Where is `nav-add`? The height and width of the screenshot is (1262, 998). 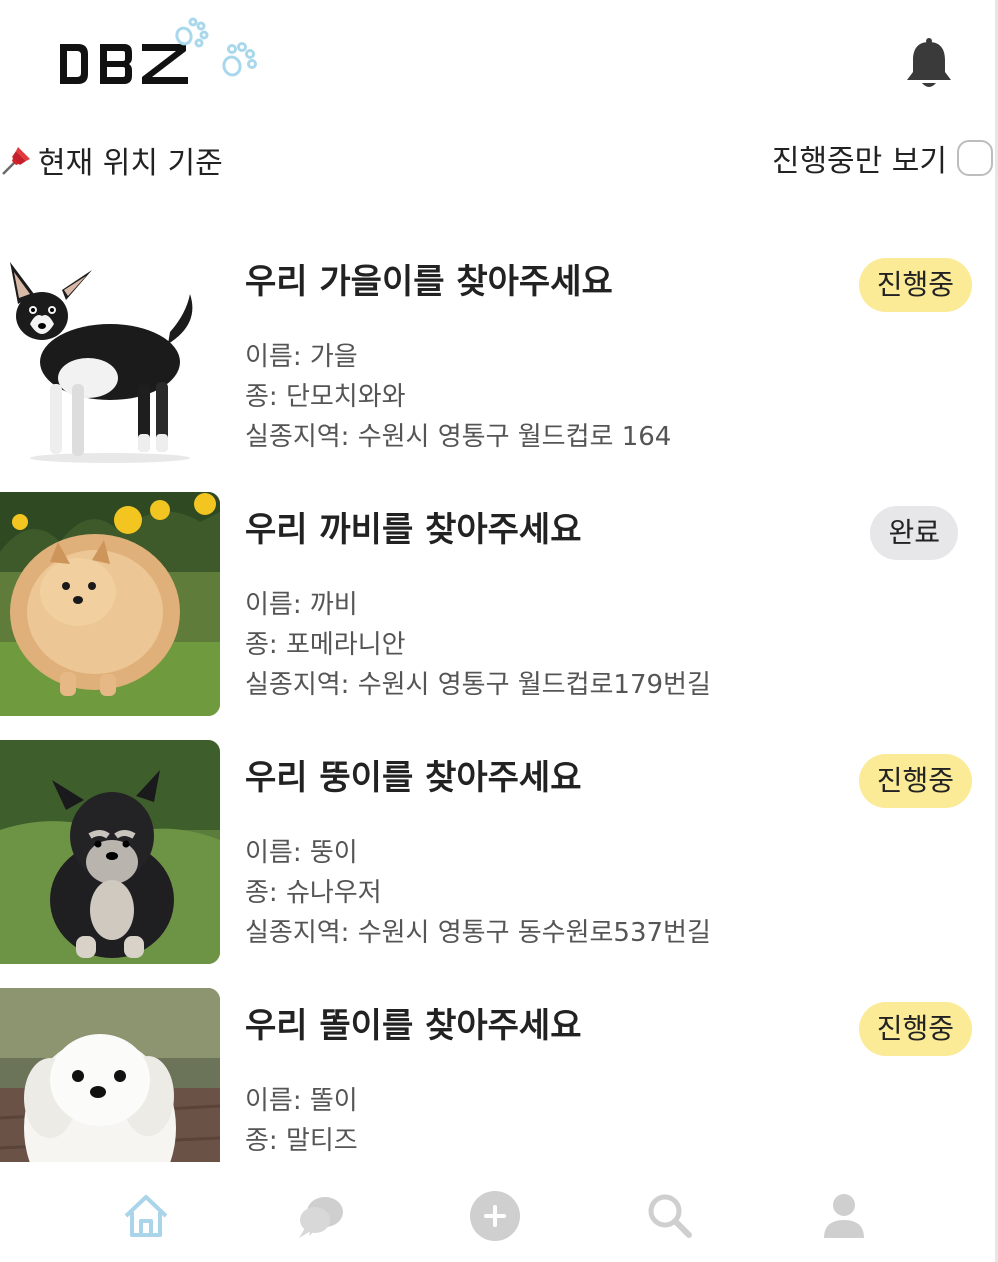
nav-add is located at coordinates (495, 1216).